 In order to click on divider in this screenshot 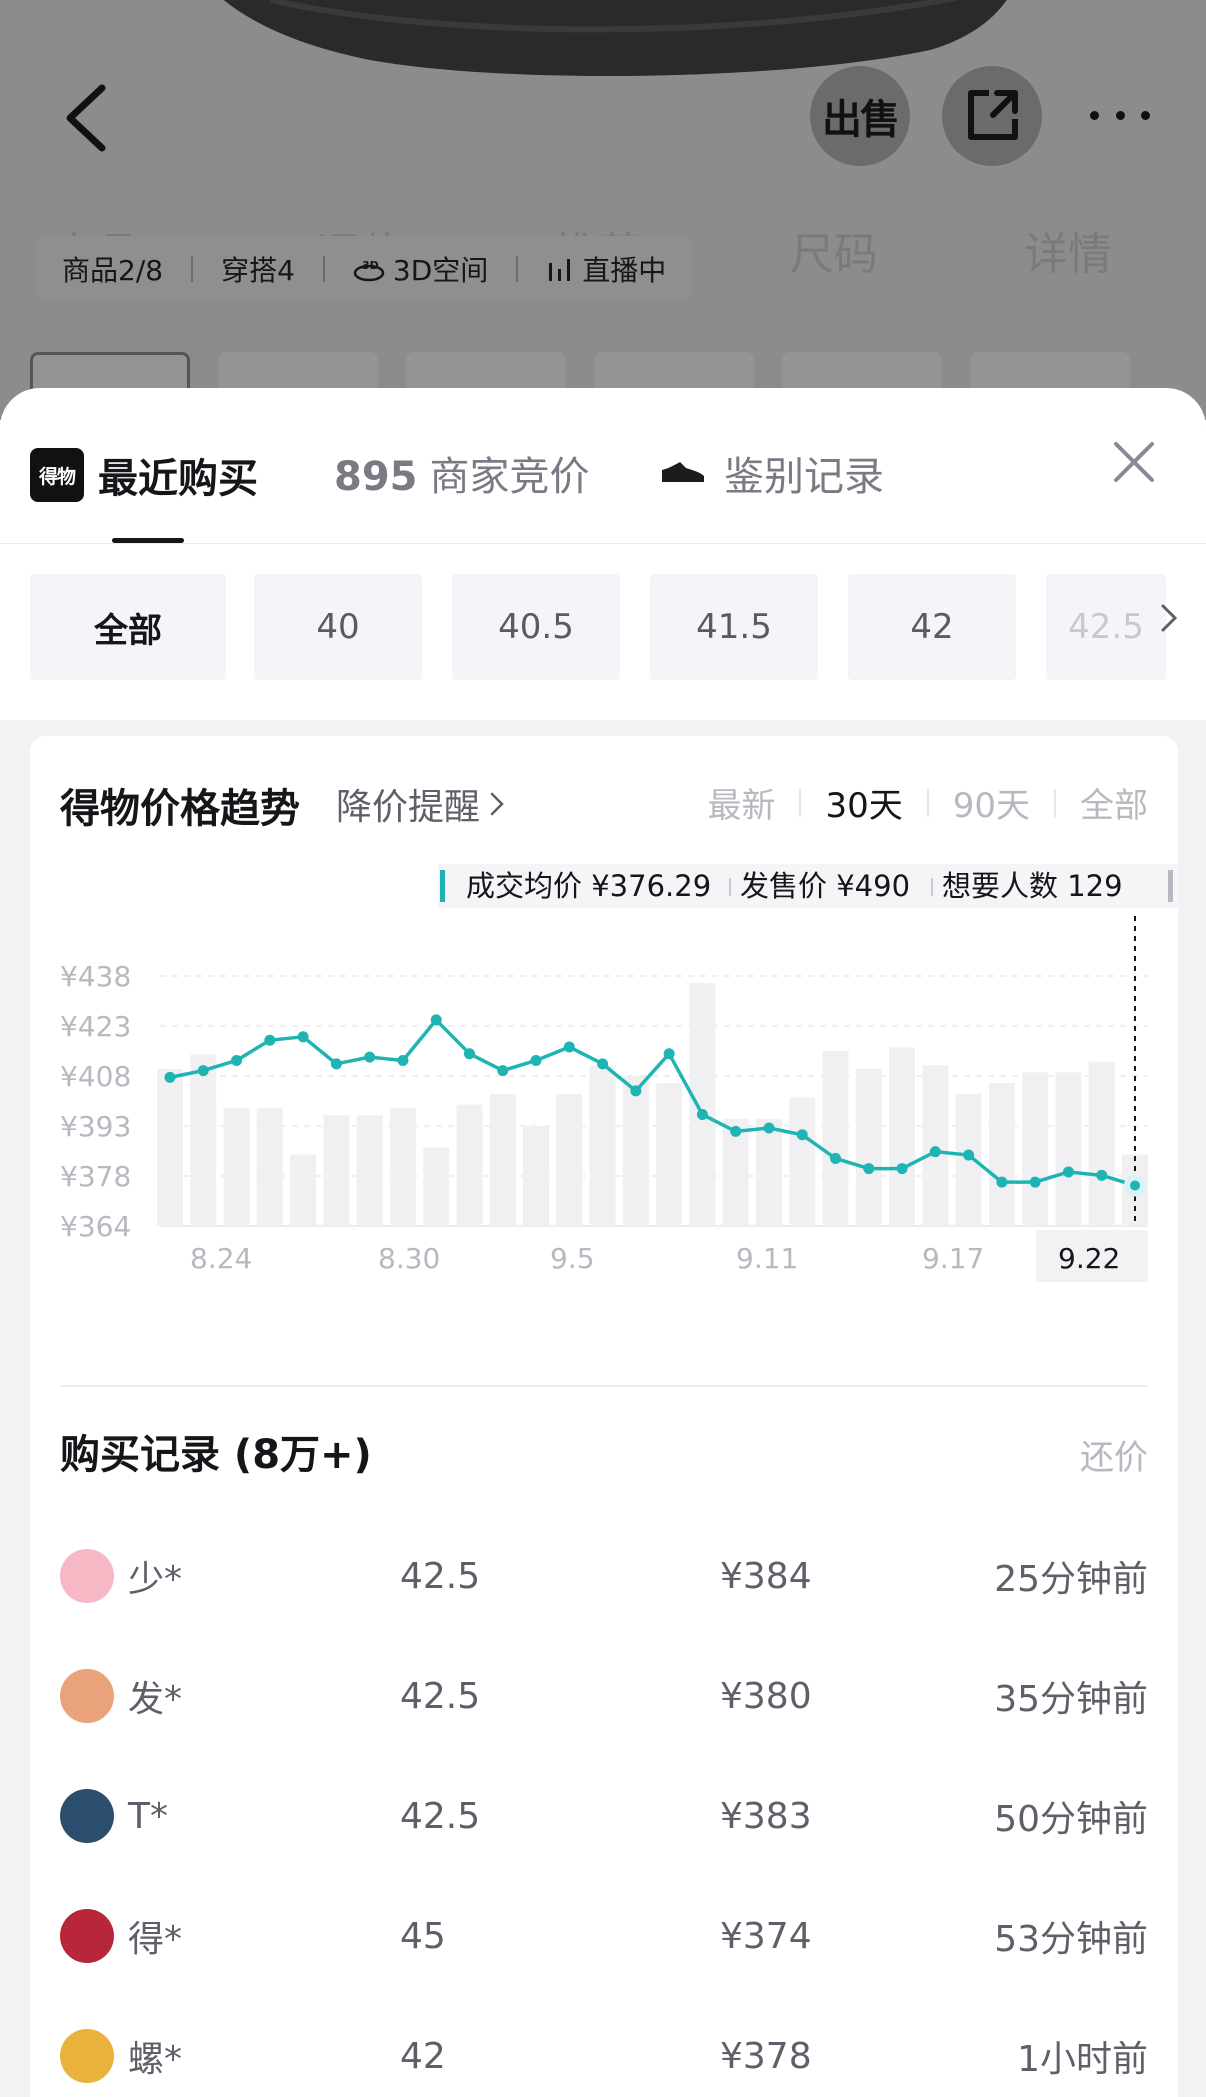, I will do `click(604, 1386)`.